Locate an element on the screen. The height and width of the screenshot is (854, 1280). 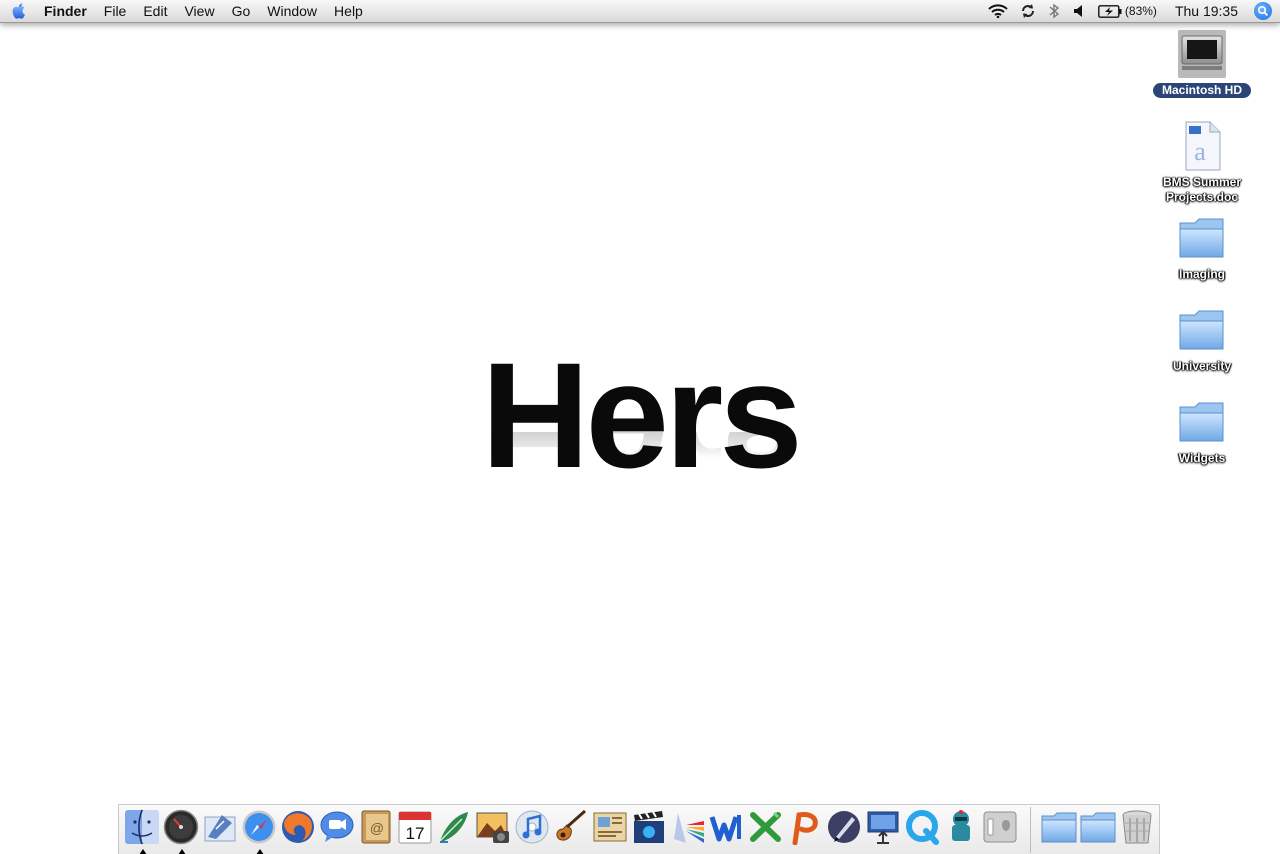
mail-icon is located at coordinates (220, 829).